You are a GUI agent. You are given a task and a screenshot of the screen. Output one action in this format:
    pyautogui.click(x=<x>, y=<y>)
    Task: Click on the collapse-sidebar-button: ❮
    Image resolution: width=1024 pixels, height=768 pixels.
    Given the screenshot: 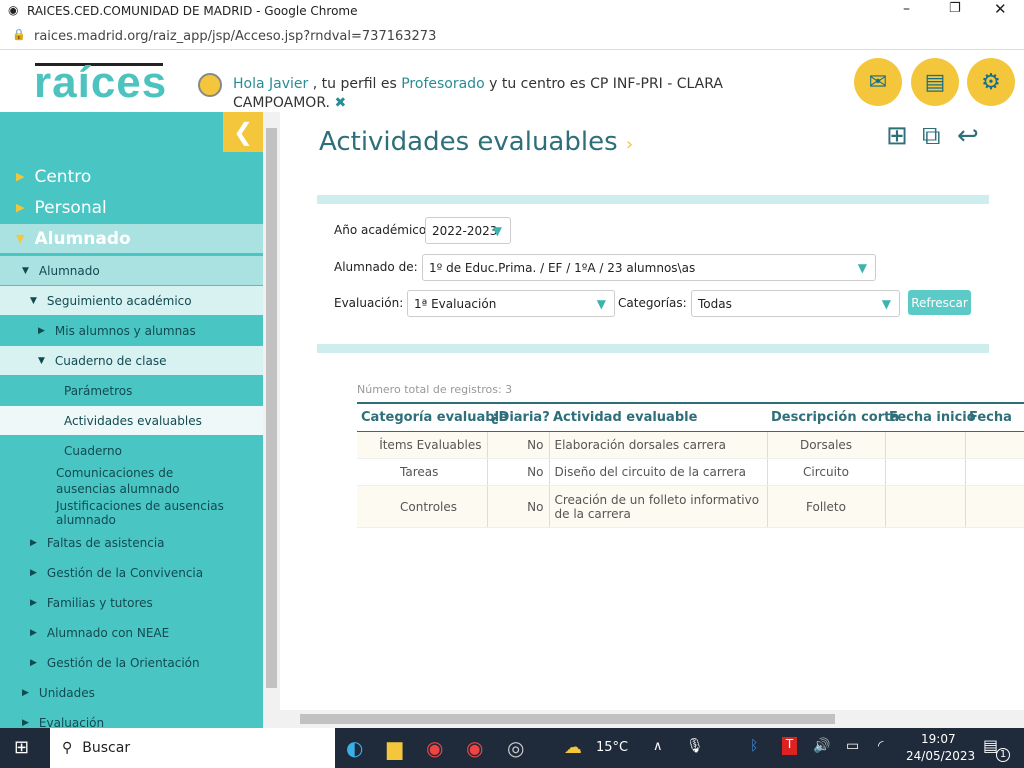 What is the action you would take?
    pyautogui.click(x=243, y=132)
    